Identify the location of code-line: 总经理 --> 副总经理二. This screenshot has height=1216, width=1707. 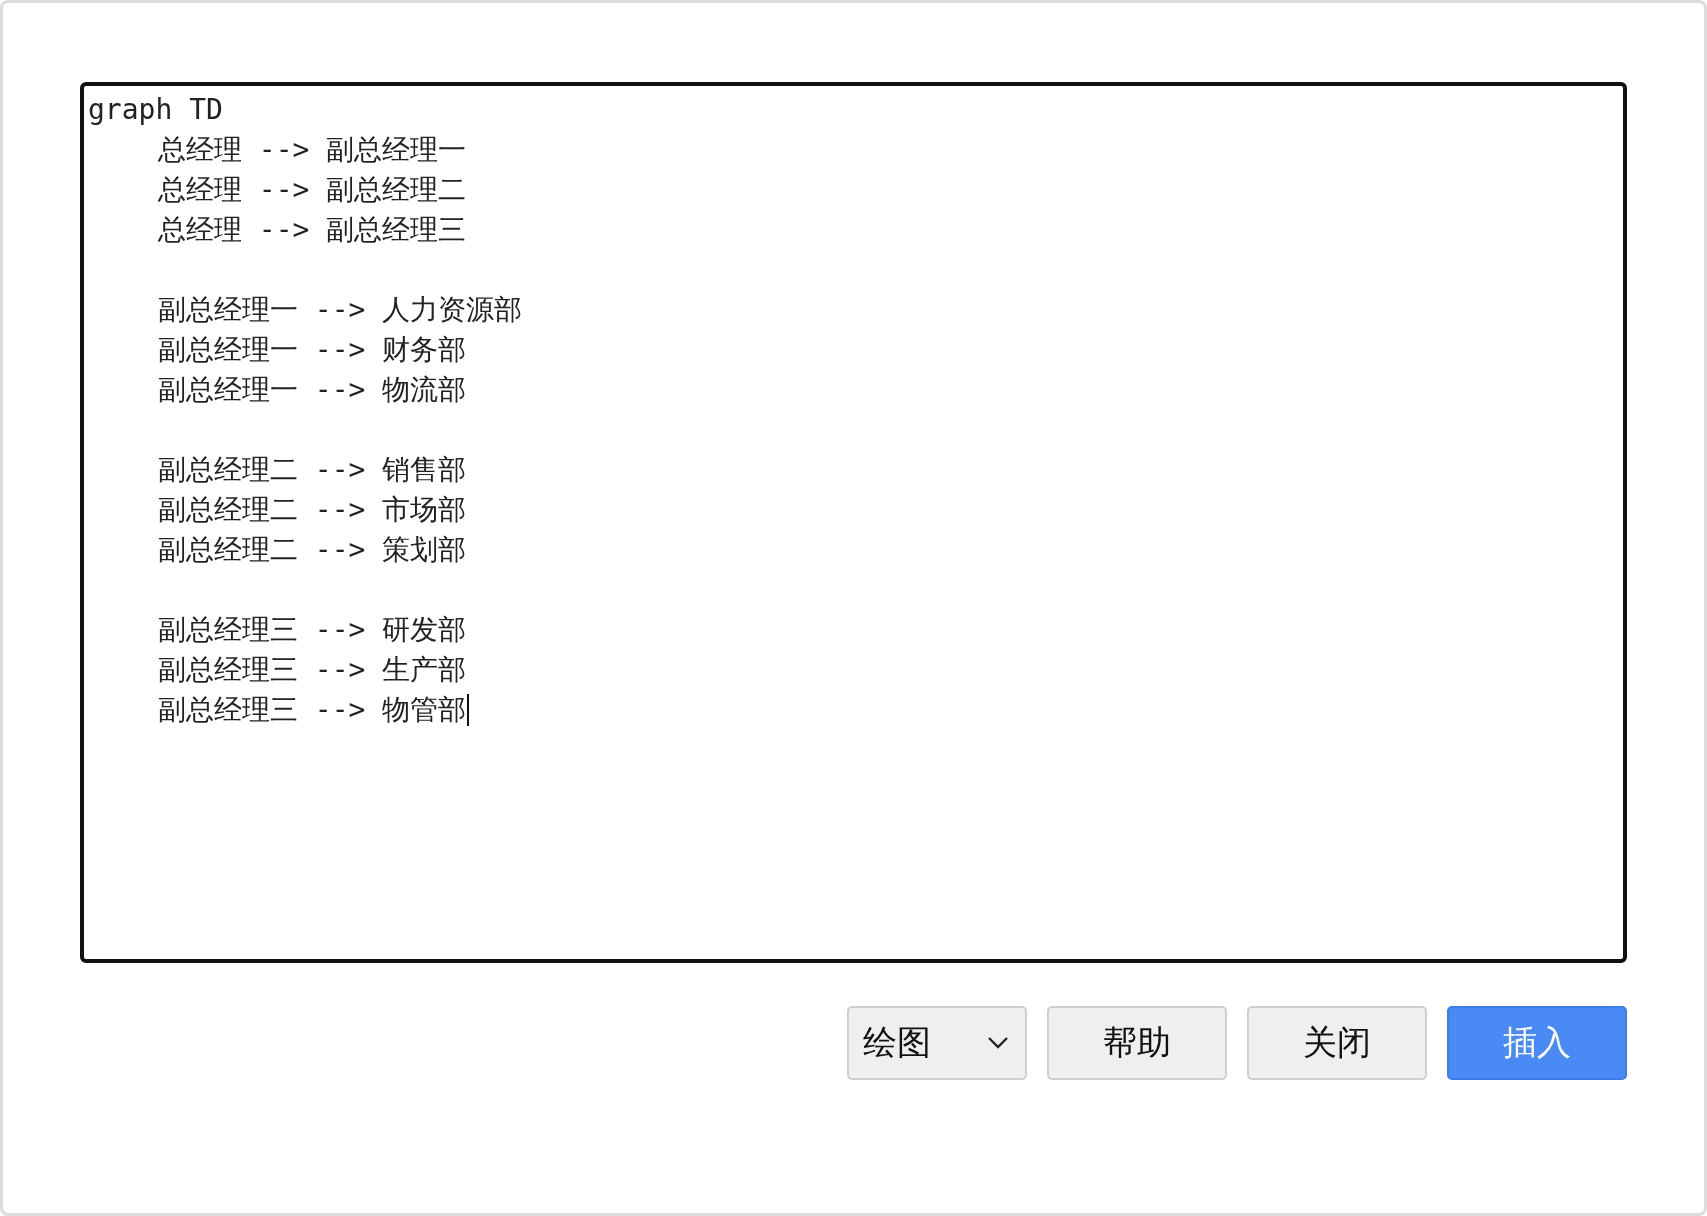
(312, 190).